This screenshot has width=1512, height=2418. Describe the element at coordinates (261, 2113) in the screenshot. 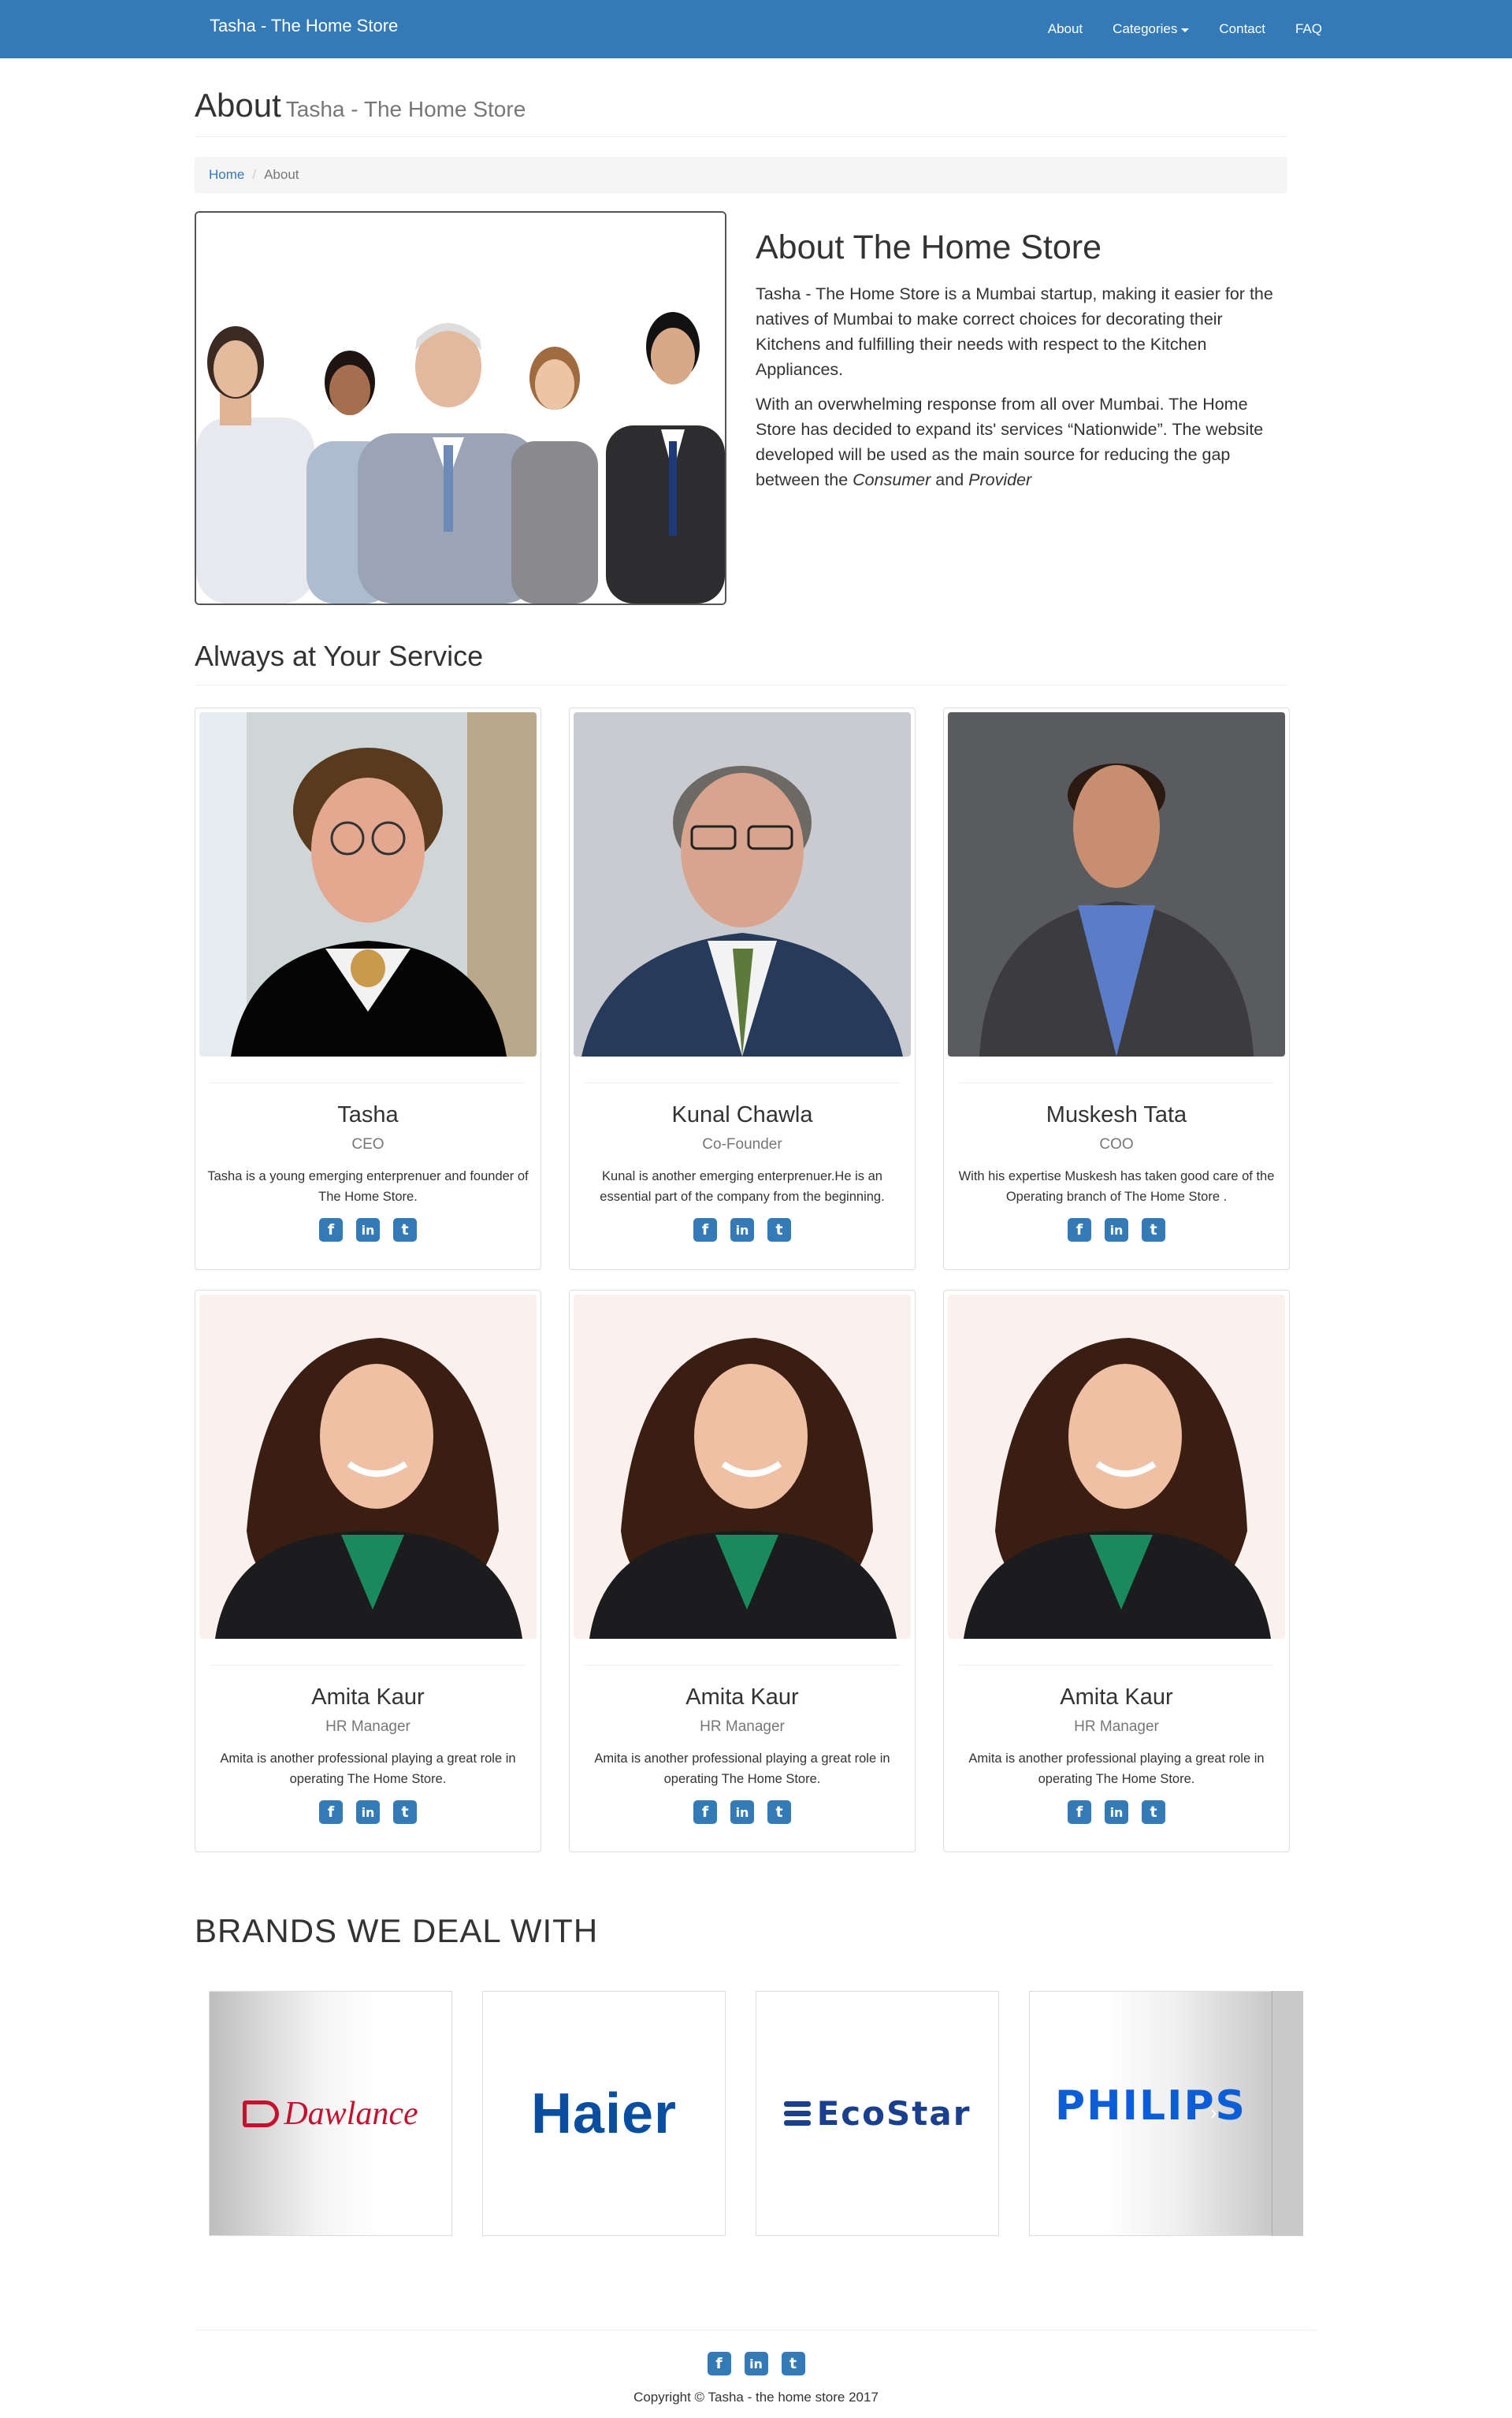

I see `dawlance-mark-icon` at that location.